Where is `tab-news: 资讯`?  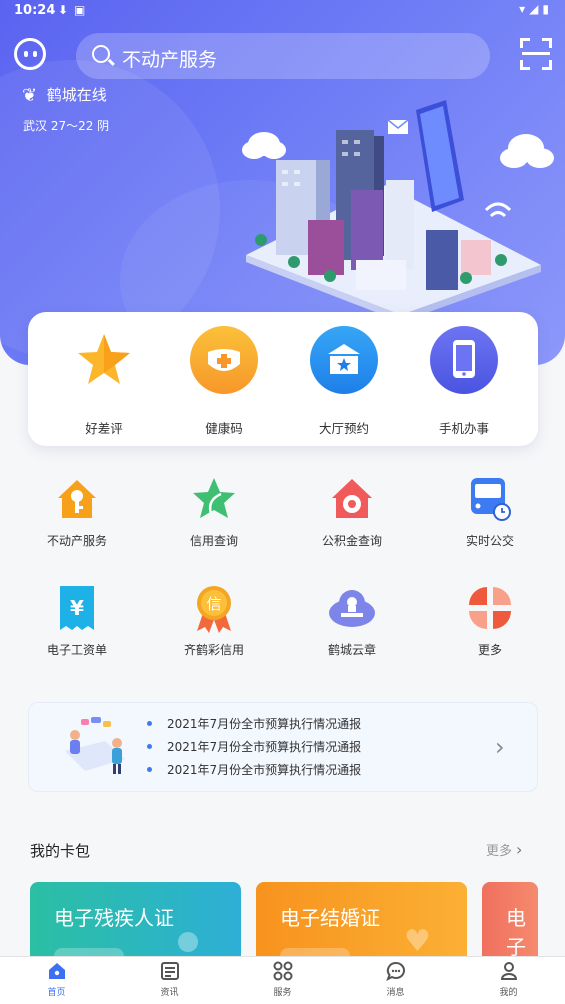 tab-news: 资讯 is located at coordinates (169, 979).